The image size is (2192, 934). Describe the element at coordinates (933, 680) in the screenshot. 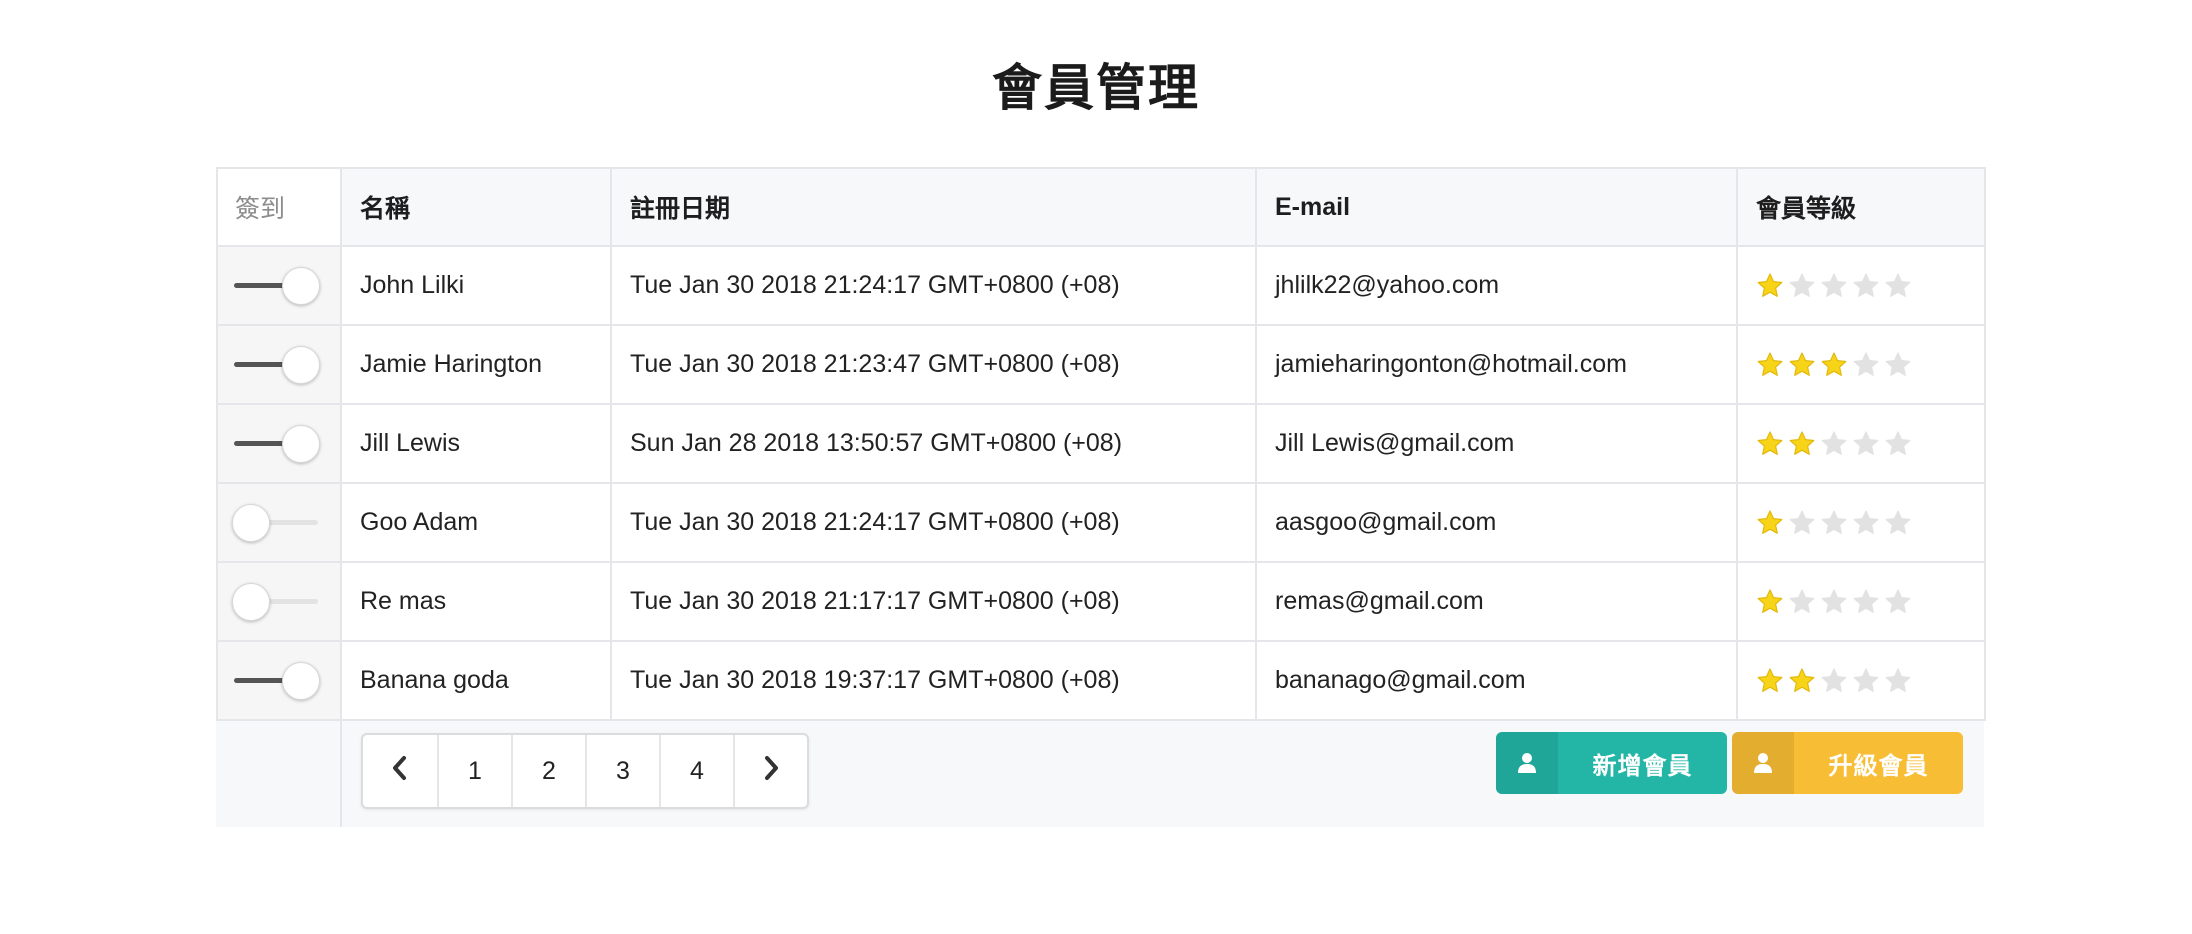

I see `registered-date-cell: Tue Jan 30 2018 19:37:17 GMT+0800 (+08)` at that location.